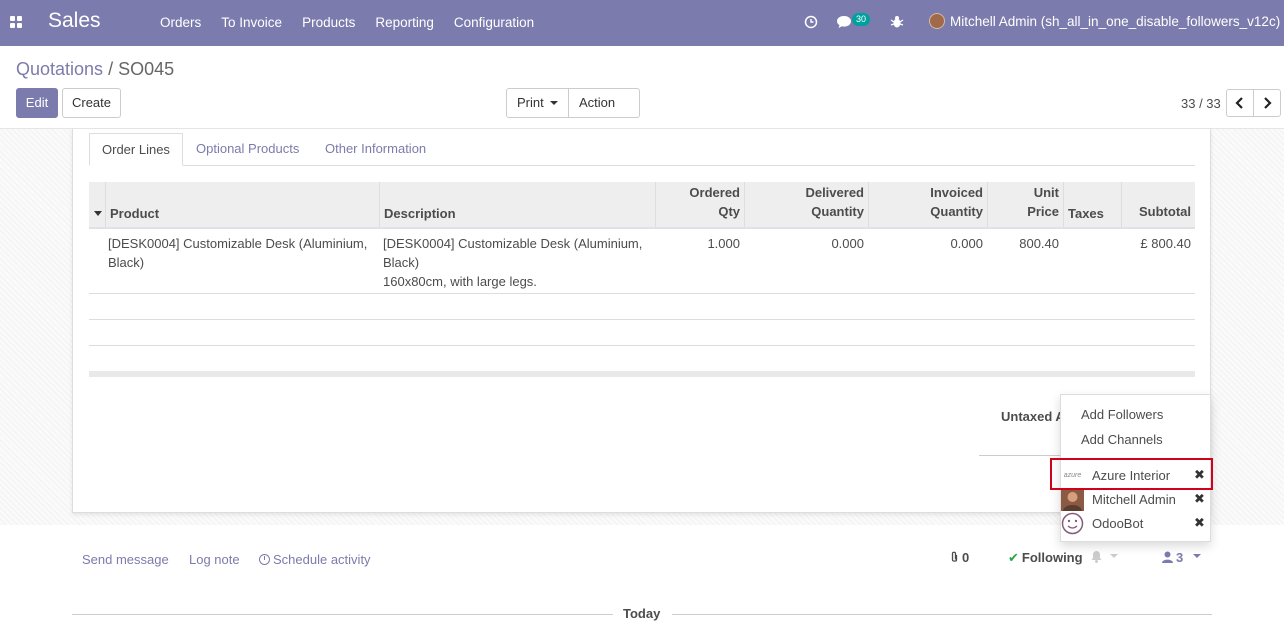  Describe the element at coordinates (844, 22) in the screenshot. I see `messages-icon` at that location.